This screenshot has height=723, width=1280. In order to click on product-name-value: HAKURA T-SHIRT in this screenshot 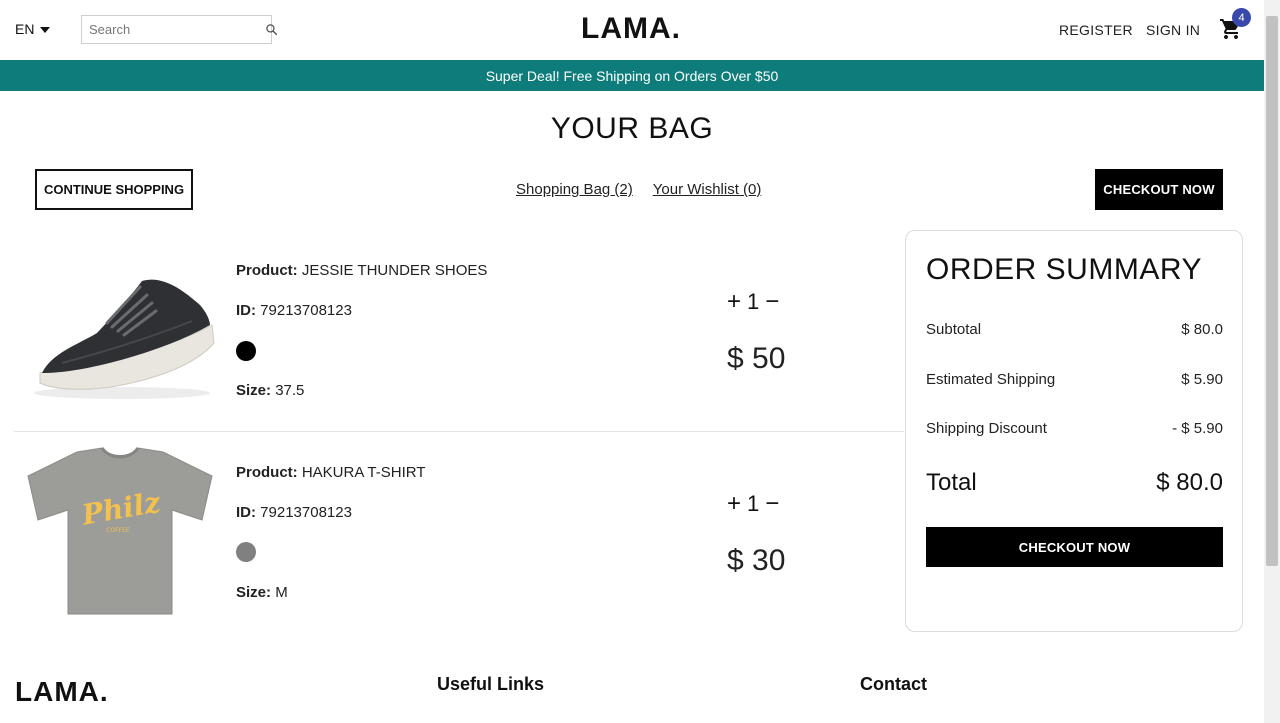, I will do `click(363, 472)`.